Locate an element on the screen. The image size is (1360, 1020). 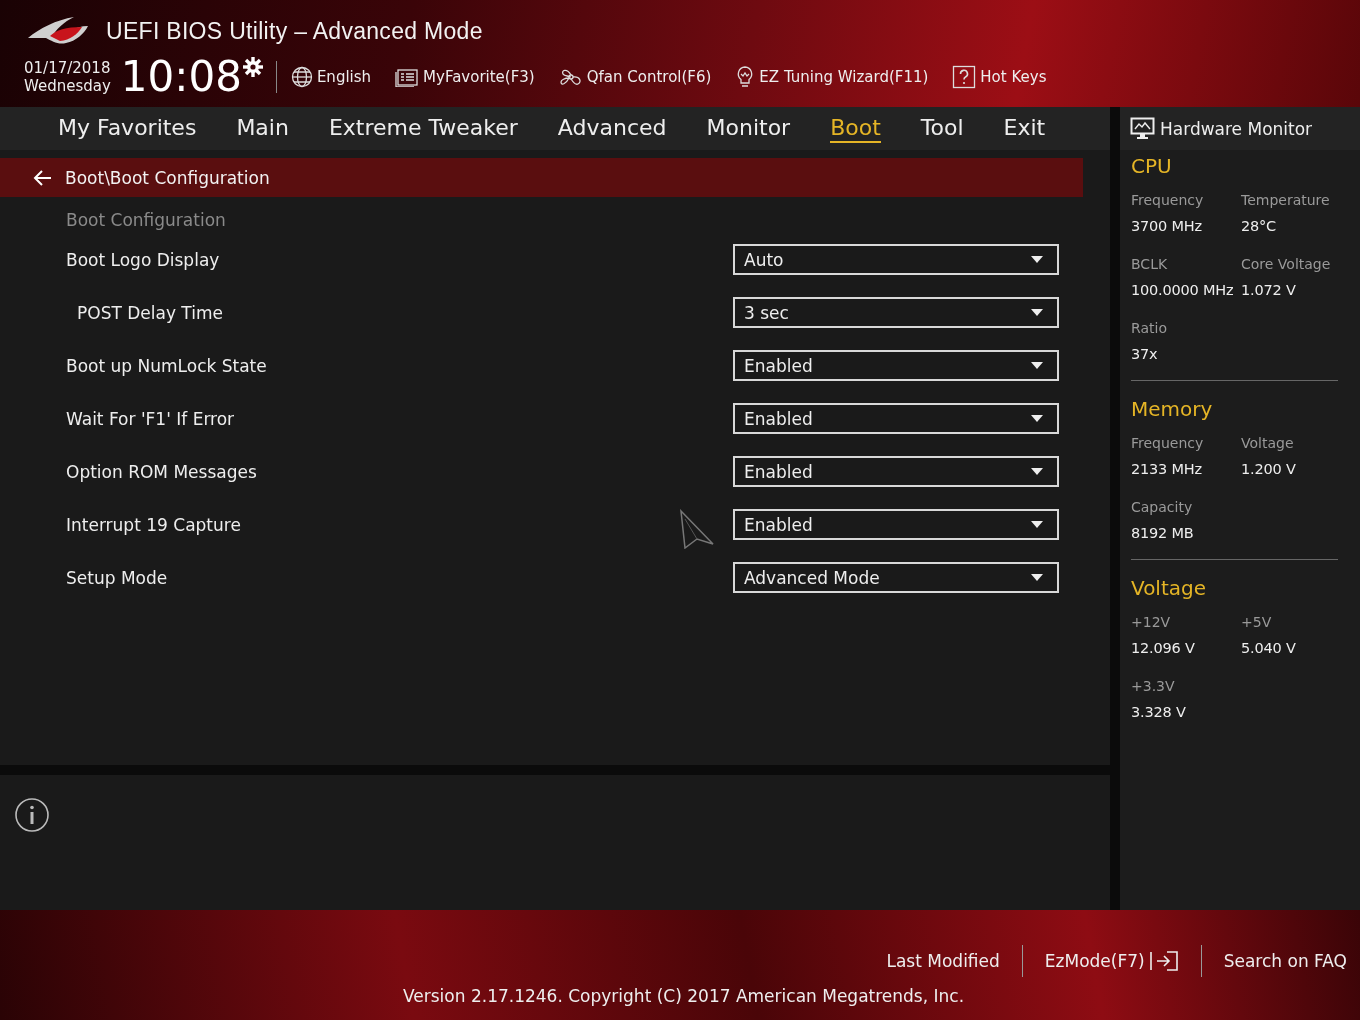
tab: Monitor is located at coordinates (748, 128).